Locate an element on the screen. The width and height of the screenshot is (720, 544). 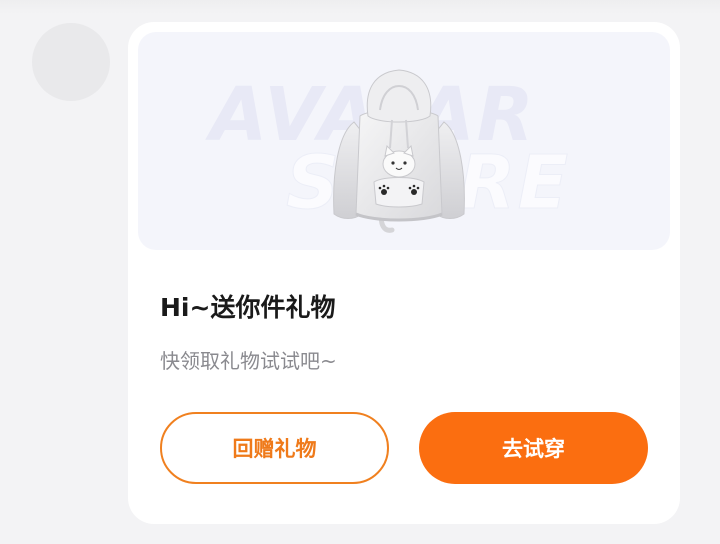
sender-avatar is located at coordinates (71, 62).